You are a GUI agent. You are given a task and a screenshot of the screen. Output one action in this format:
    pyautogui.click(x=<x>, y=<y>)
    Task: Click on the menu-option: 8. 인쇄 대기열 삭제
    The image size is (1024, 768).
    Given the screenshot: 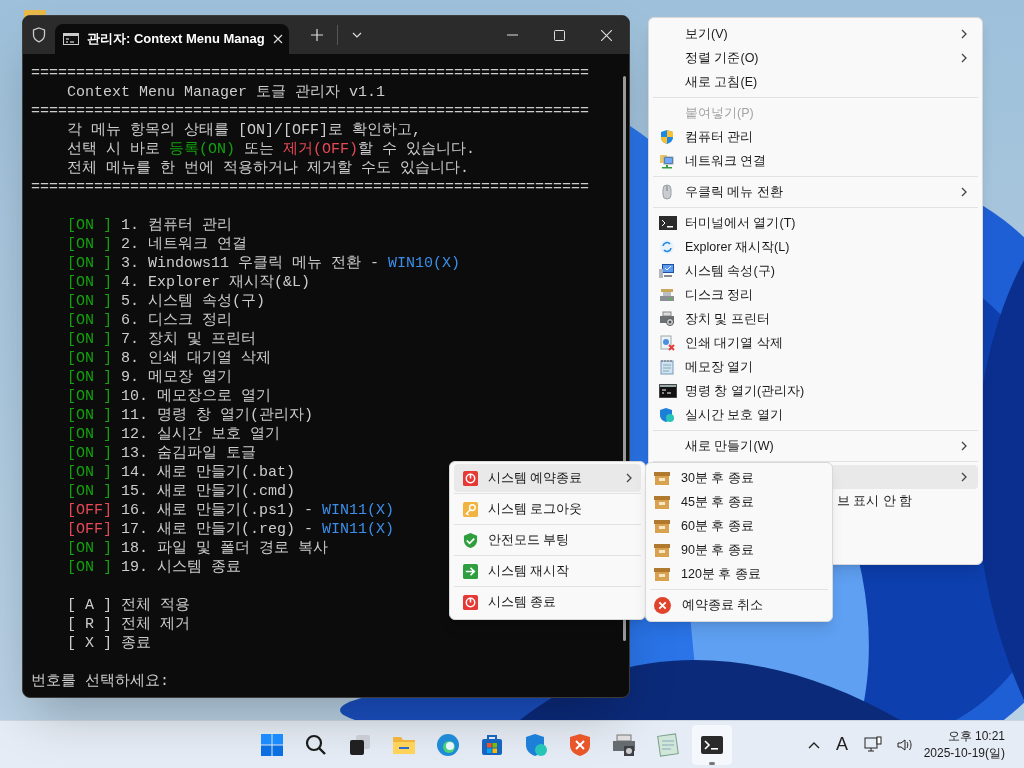 What is the action you would take?
    pyautogui.click(x=196, y=358)
    